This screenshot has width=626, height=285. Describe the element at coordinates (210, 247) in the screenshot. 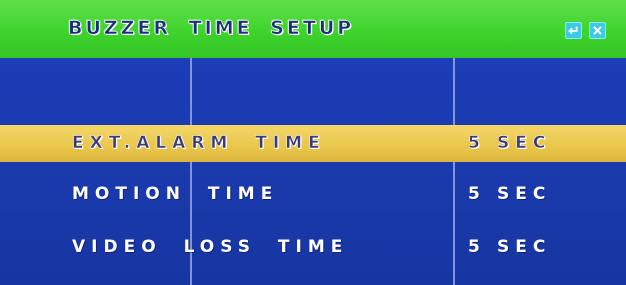

I see `setting-label: VIDEO LOSS TIME` at that location.